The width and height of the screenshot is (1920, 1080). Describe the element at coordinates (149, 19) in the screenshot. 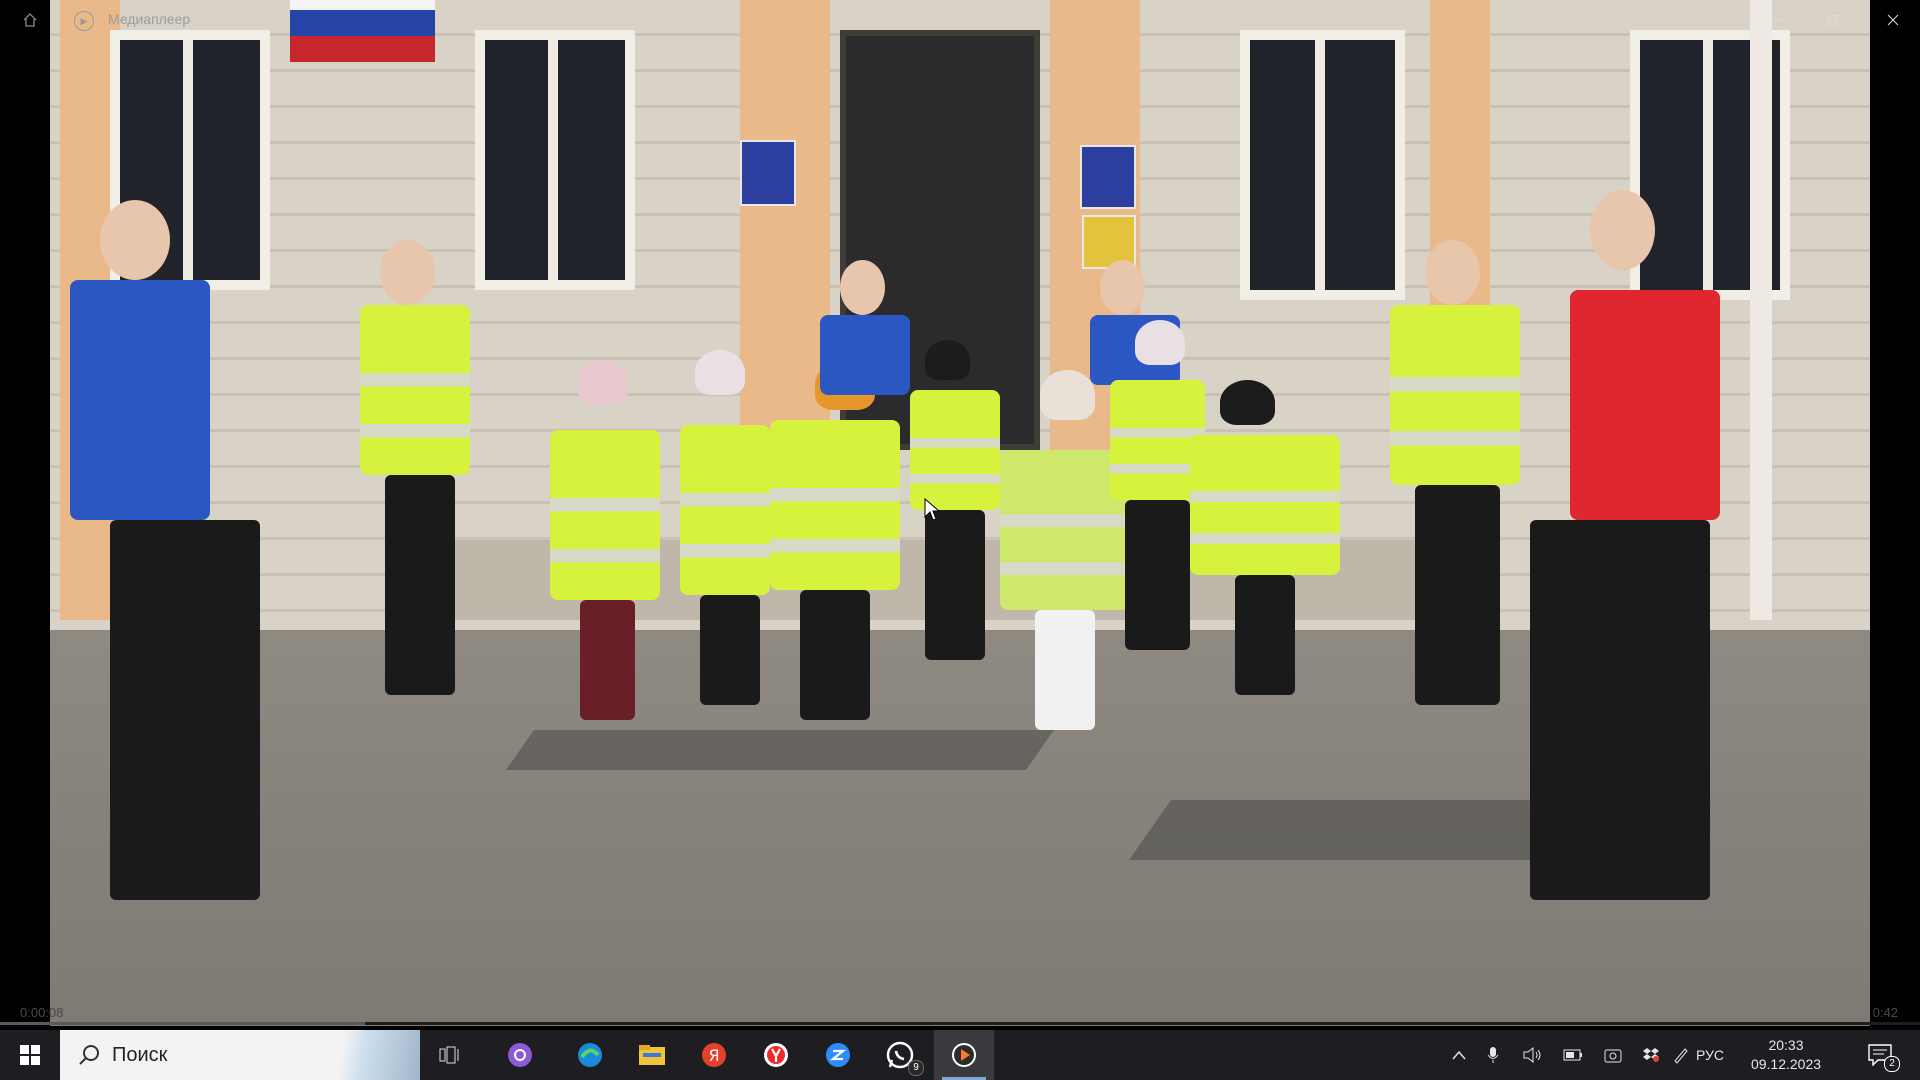

I see `window-title: Медиаплеер` at that location.